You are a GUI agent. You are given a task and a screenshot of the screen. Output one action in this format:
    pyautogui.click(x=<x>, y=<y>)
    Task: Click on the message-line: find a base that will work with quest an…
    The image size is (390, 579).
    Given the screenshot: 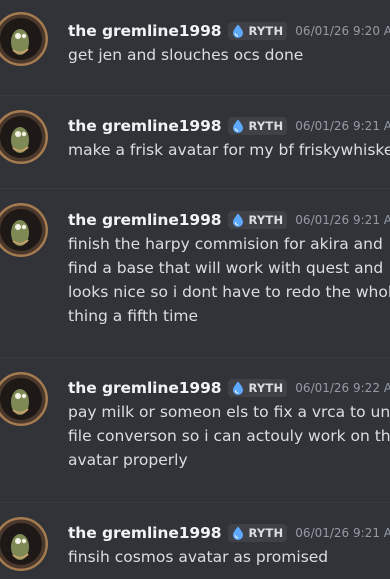 What is the action you would take?
    pyautogui.click(x=226, y=268)
    